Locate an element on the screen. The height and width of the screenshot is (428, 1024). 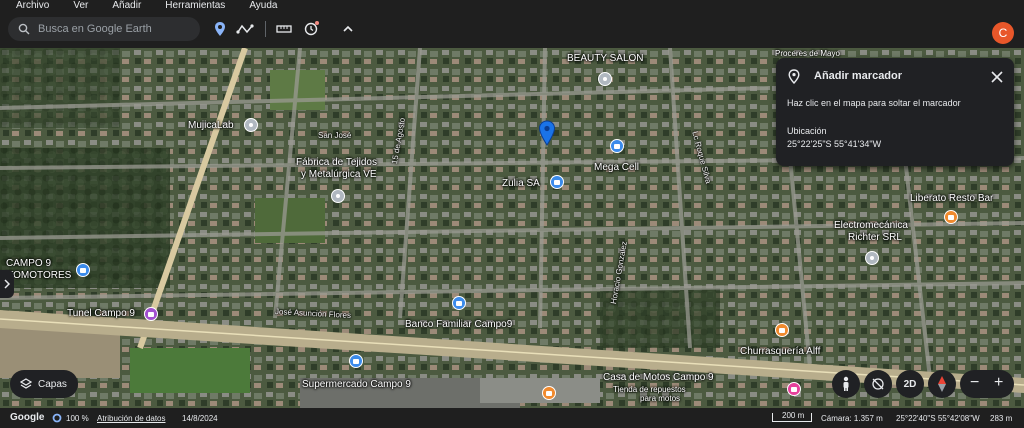
layers-icon is located at coordinates (26, 383).